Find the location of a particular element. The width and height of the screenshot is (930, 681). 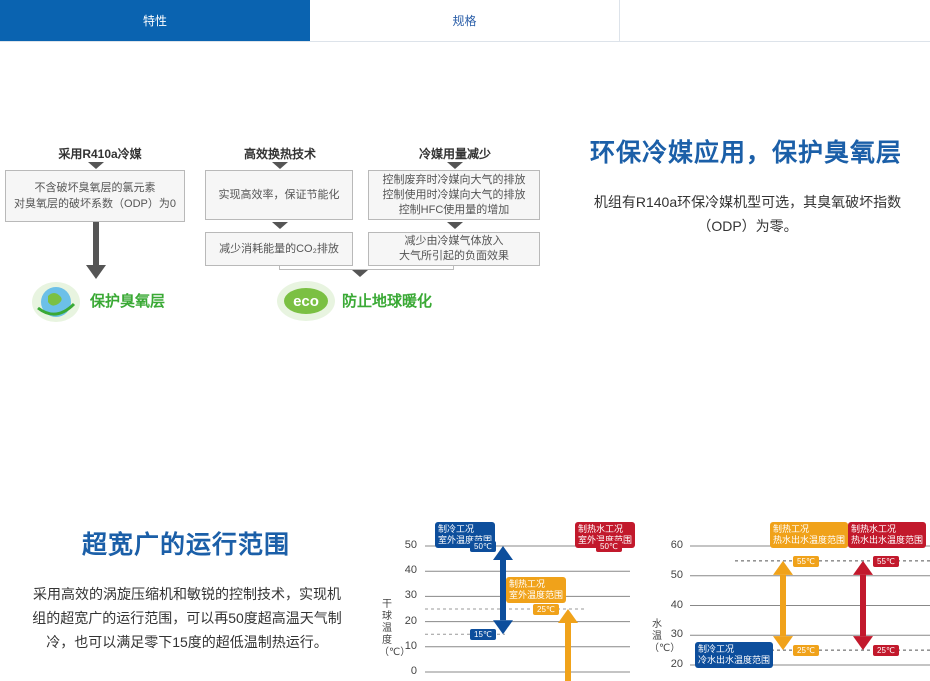

col3-box1-line2: 控制使用时冷媒向大气的排放 is located at coordinates (454, 194).